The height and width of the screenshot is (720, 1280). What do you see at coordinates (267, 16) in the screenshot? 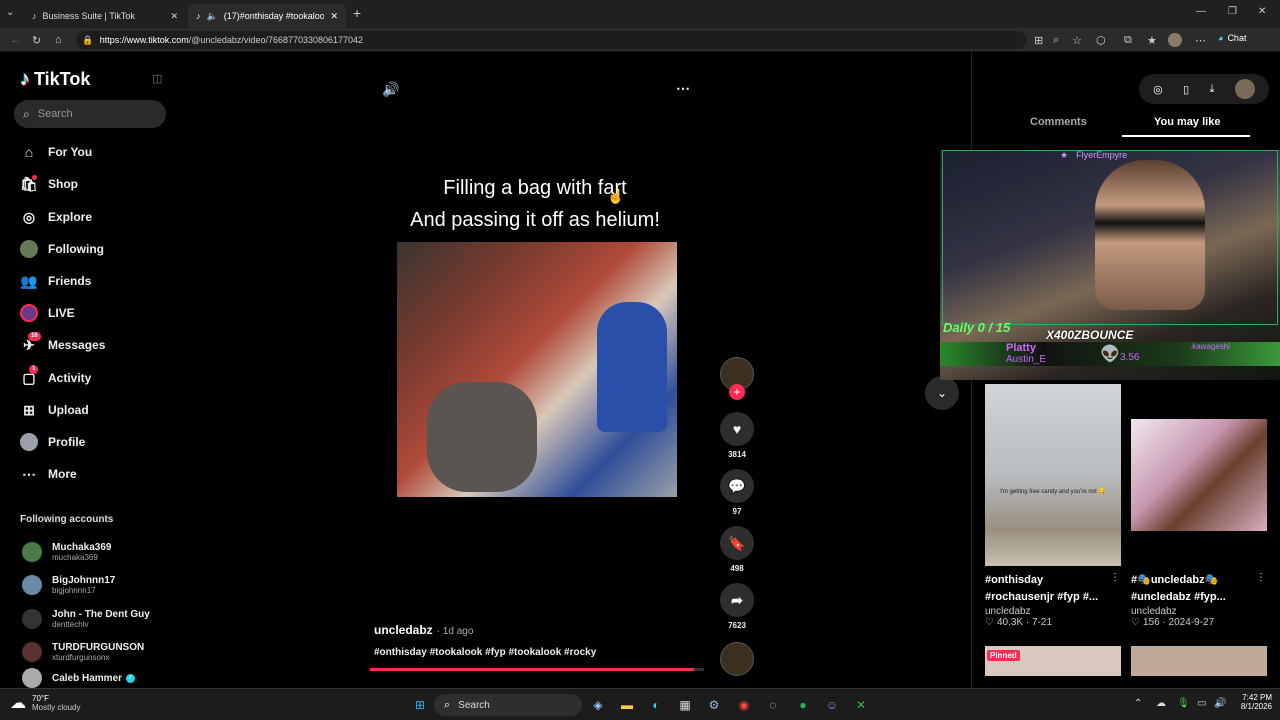
I see `browser-tab-video: ♪ 🔈 (17)#onthisday #tookalook #f... ✕` at bounding box center [267, 16].